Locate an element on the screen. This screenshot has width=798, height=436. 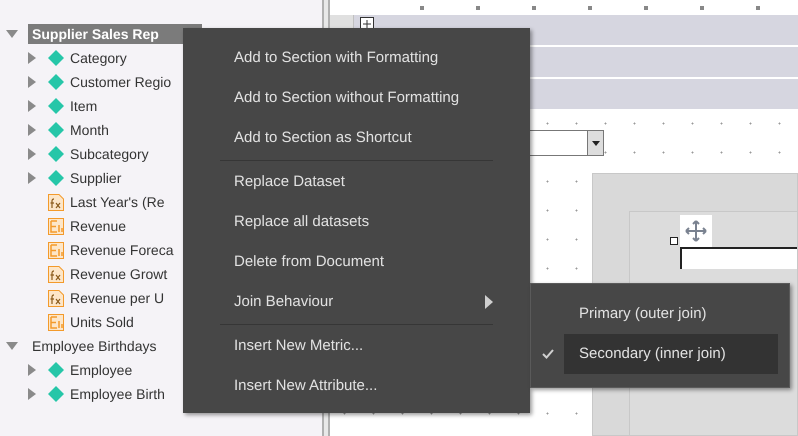
menu-item: Add to Section with Formatting is located at coordinates (356, 58).